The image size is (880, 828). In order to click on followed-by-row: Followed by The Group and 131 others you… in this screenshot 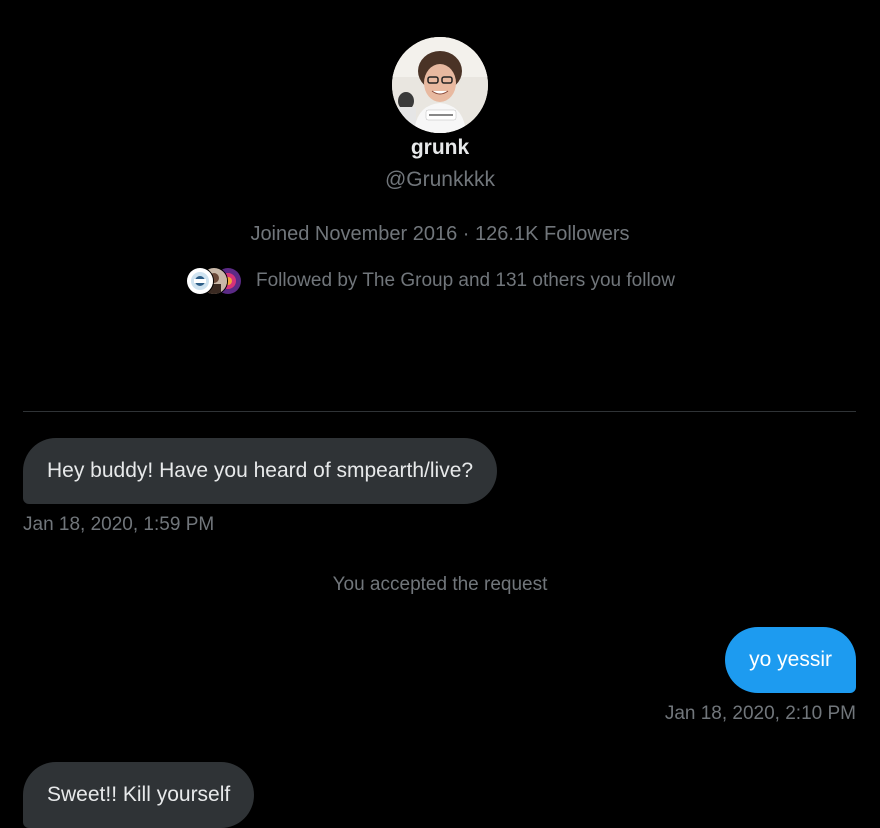, I will do `click(430, 281)`.